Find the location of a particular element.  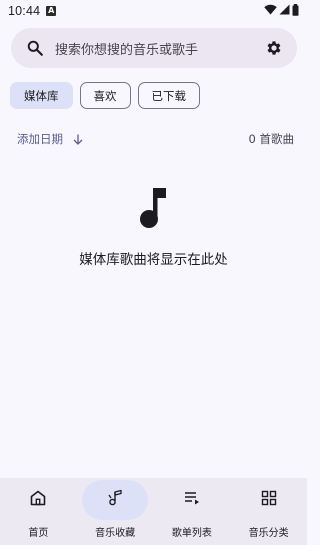

signal-icon is located at coordinates (284, 11).